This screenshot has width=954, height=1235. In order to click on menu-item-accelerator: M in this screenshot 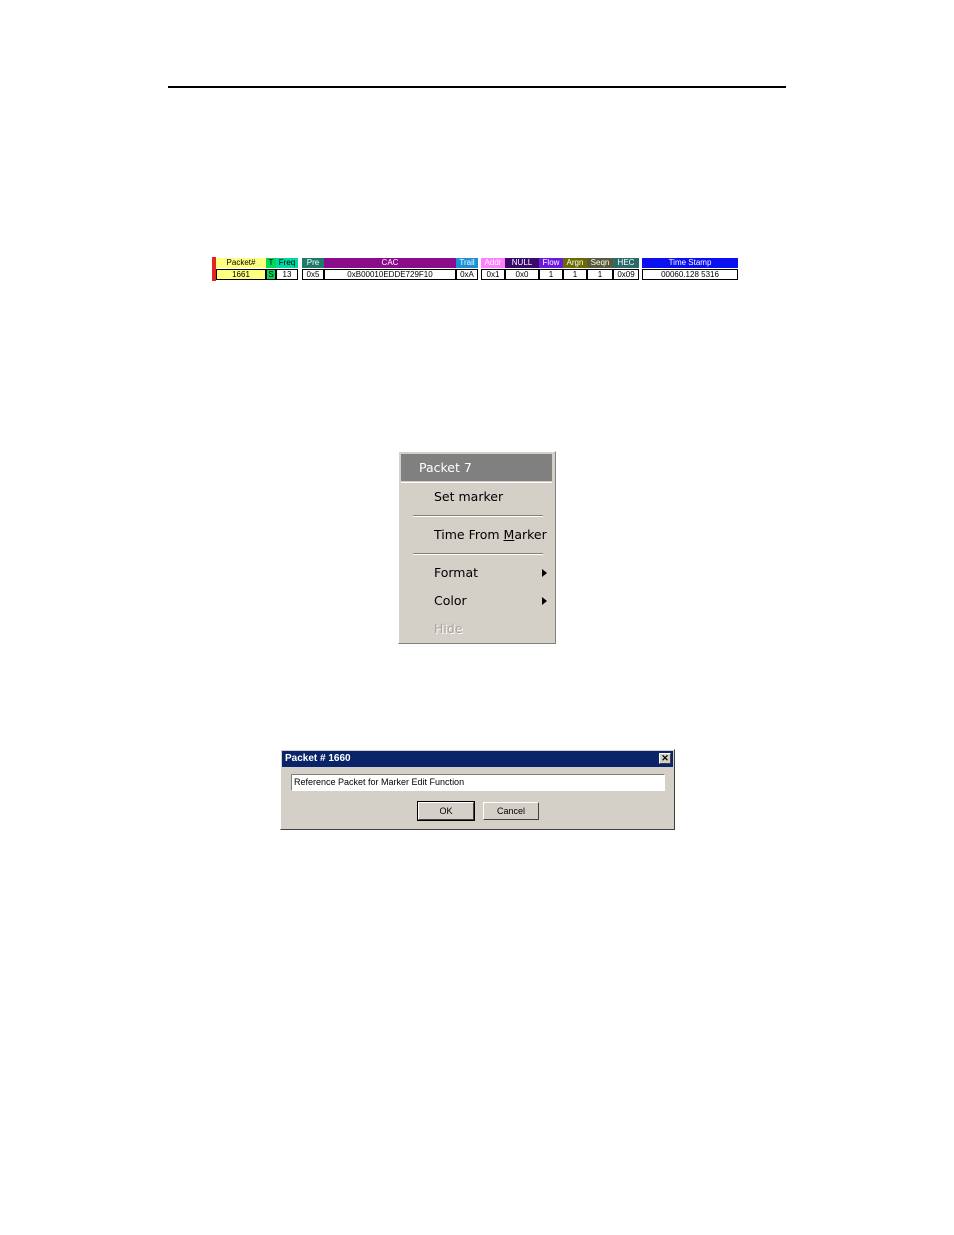, I will do `click(509, 534)`.